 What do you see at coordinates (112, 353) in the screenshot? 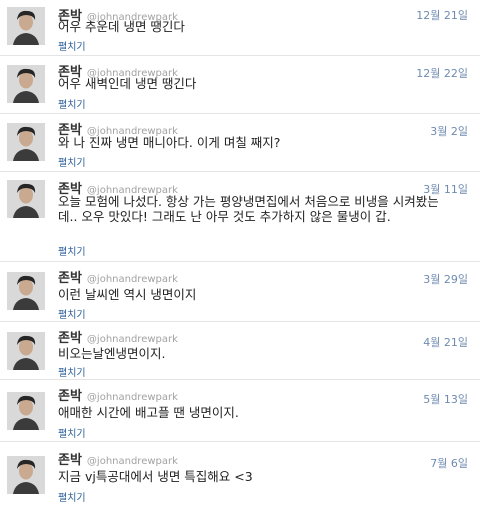
I see `tweet-text: 비오는날엔냉면이지.` at bounding box center [112, 353].